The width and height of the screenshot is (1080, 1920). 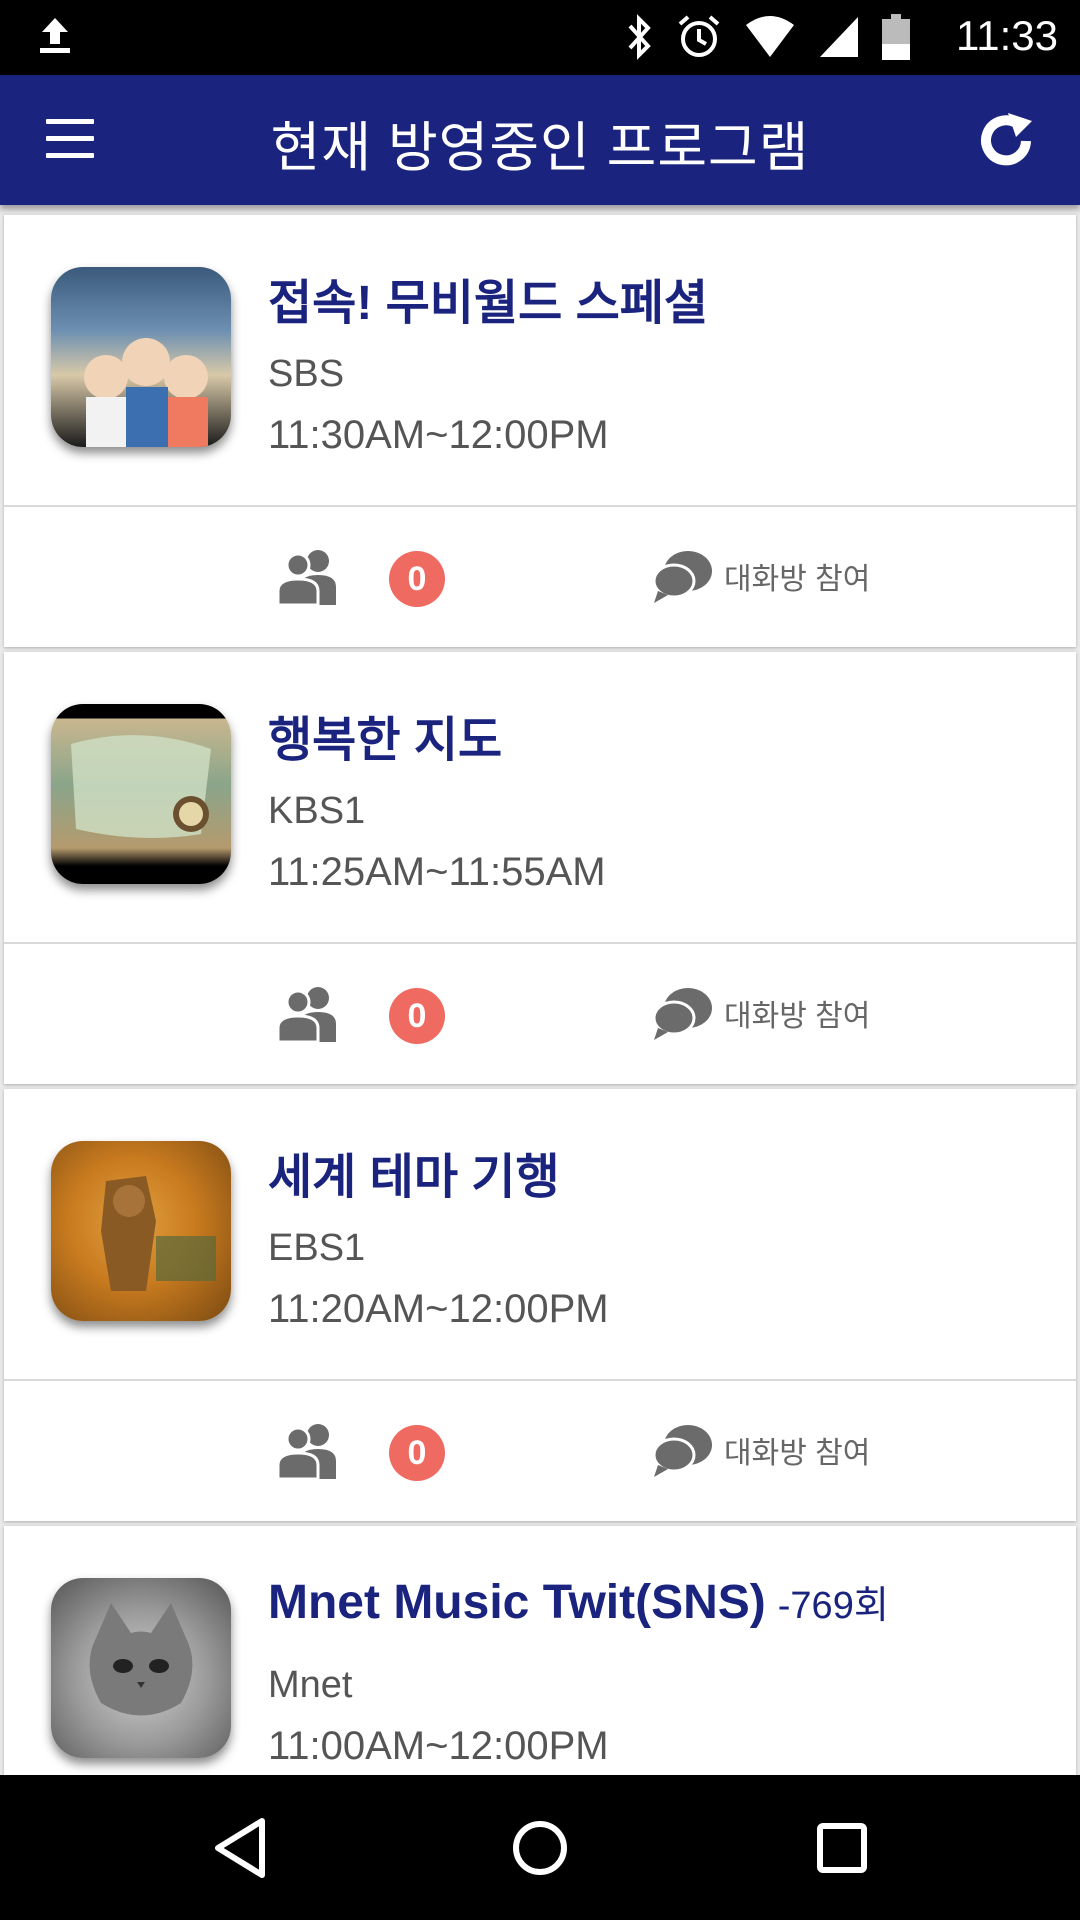 What do you see at coordinates (438, 435) in the screenshot?
I see `air-time: 11:30AM~12:00PM` at bounding box center [438, 435].